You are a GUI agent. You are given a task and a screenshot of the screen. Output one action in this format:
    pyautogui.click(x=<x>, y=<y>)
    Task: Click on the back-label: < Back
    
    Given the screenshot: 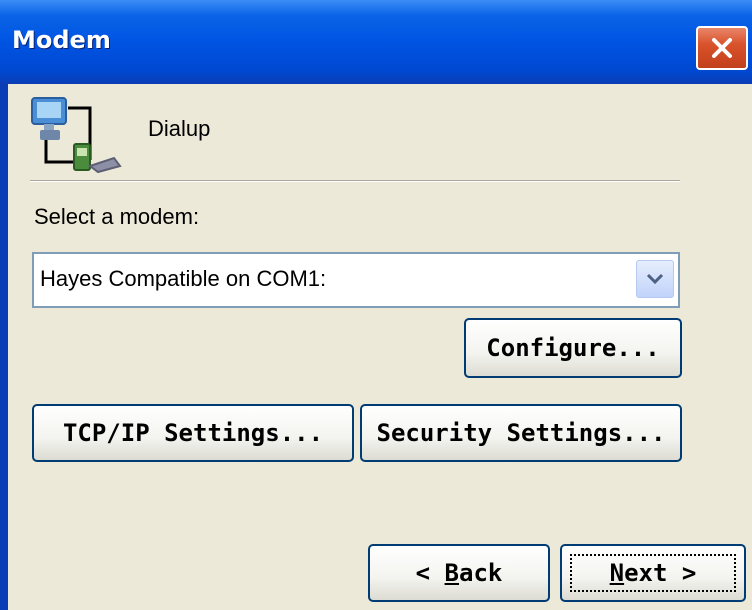 What is the action you would take?
    pyautogui.click(x=459, y=573)
    